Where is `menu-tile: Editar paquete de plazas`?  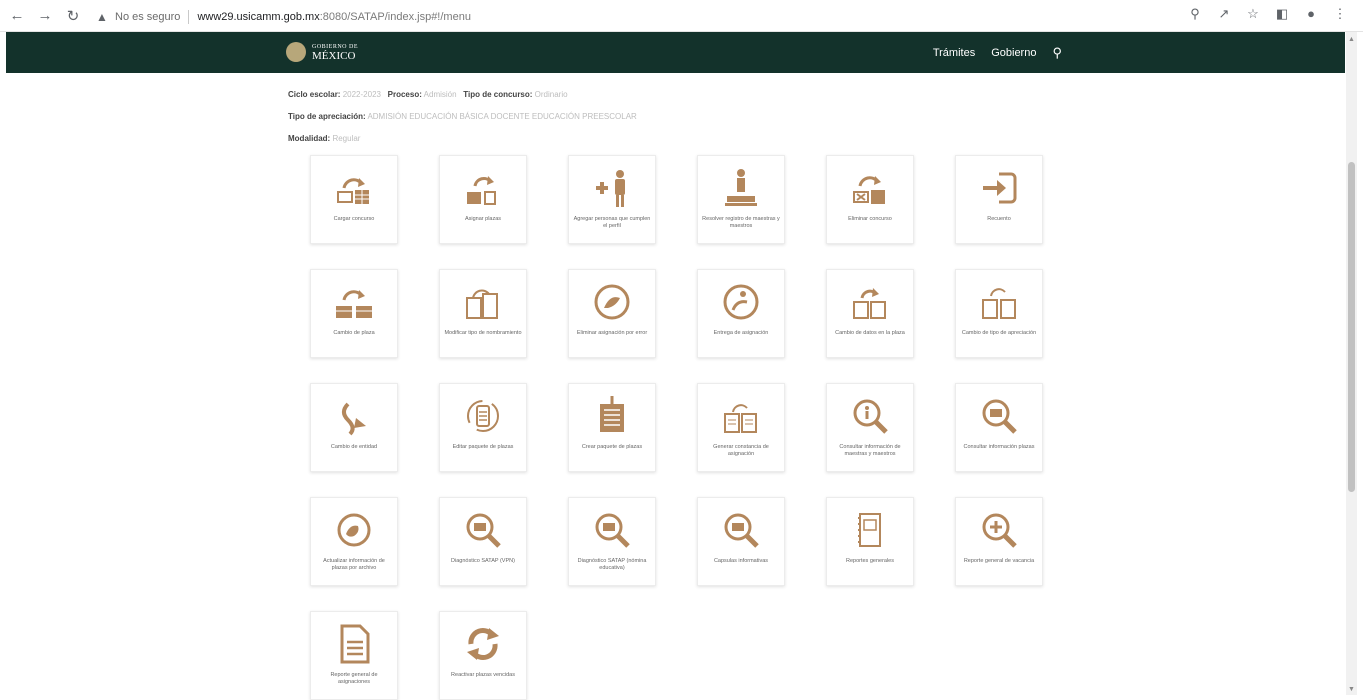 menu-tile: Editar paquete de plazas is located at coordinates (483, 427).